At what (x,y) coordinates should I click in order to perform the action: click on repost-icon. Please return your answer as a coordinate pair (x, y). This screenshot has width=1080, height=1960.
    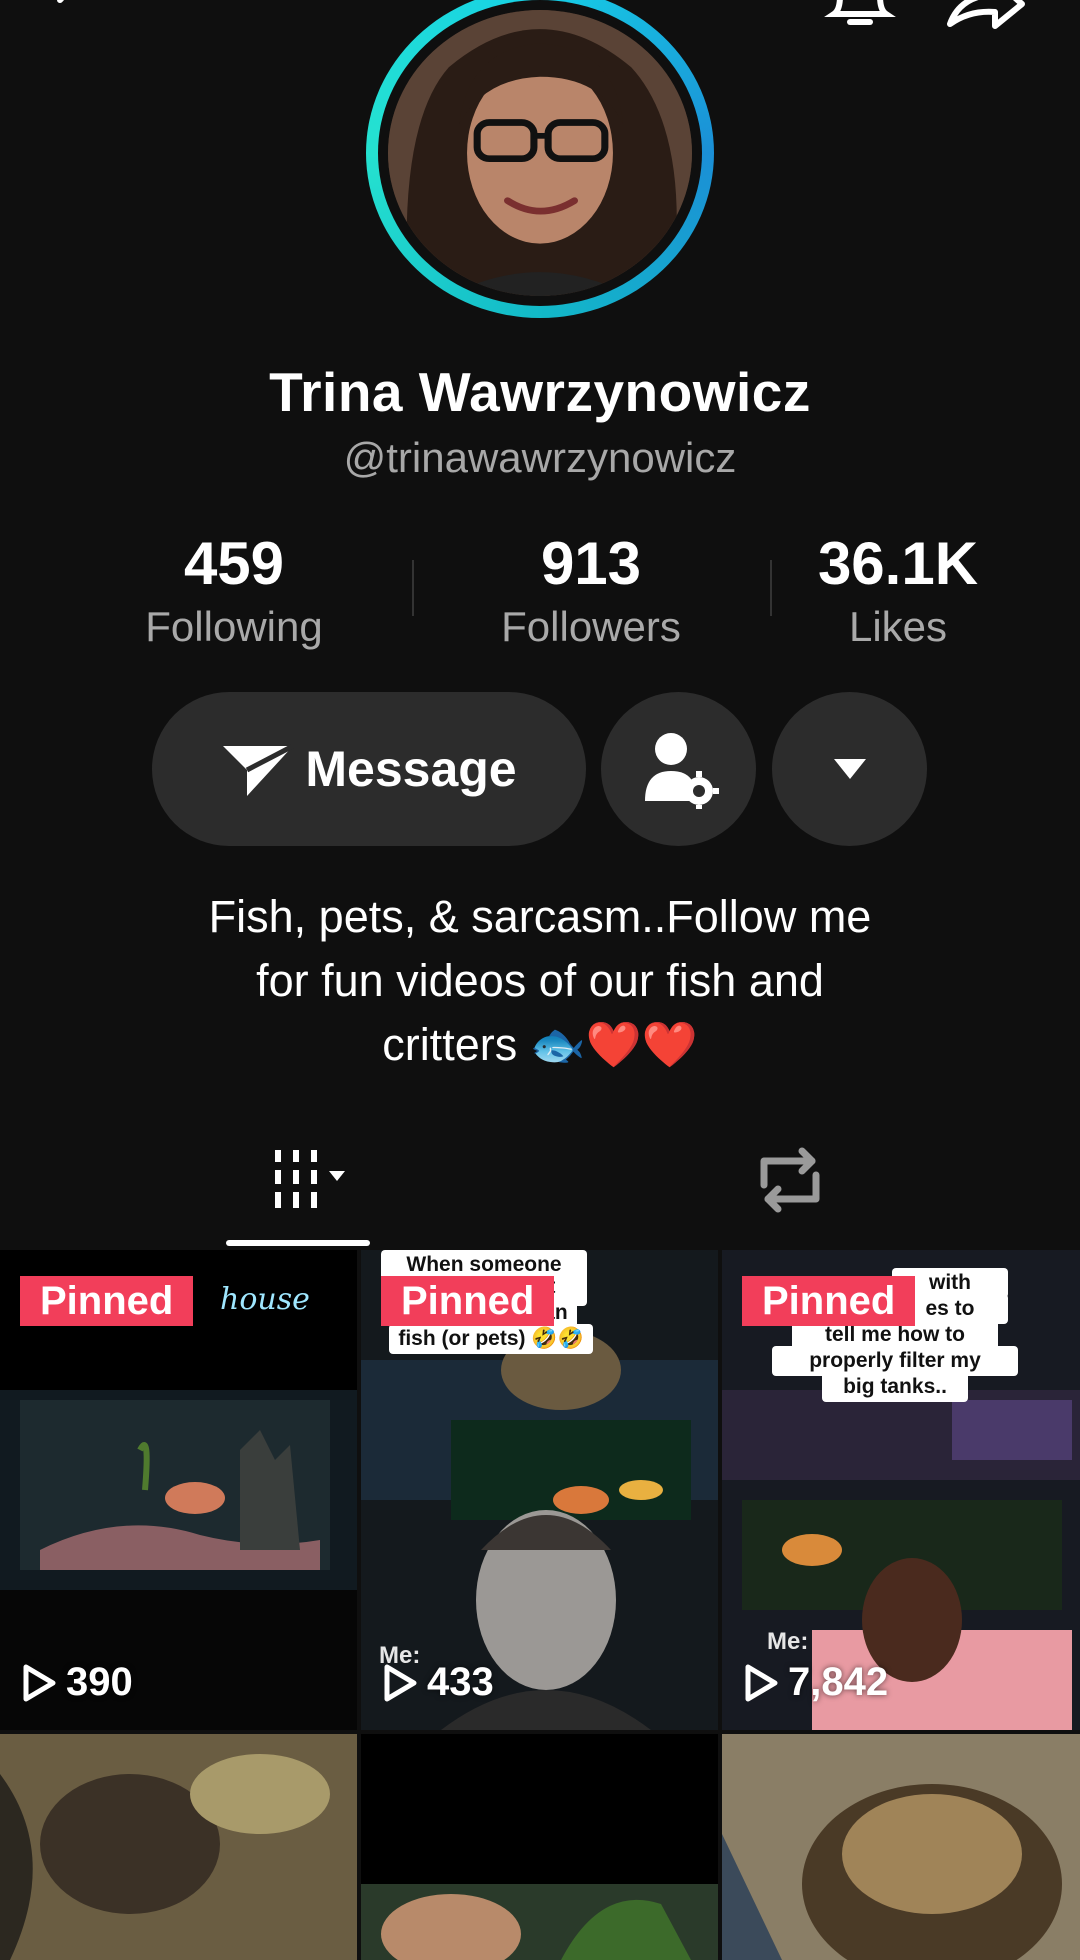
    Looking at the image, I should click on (790, 1180).